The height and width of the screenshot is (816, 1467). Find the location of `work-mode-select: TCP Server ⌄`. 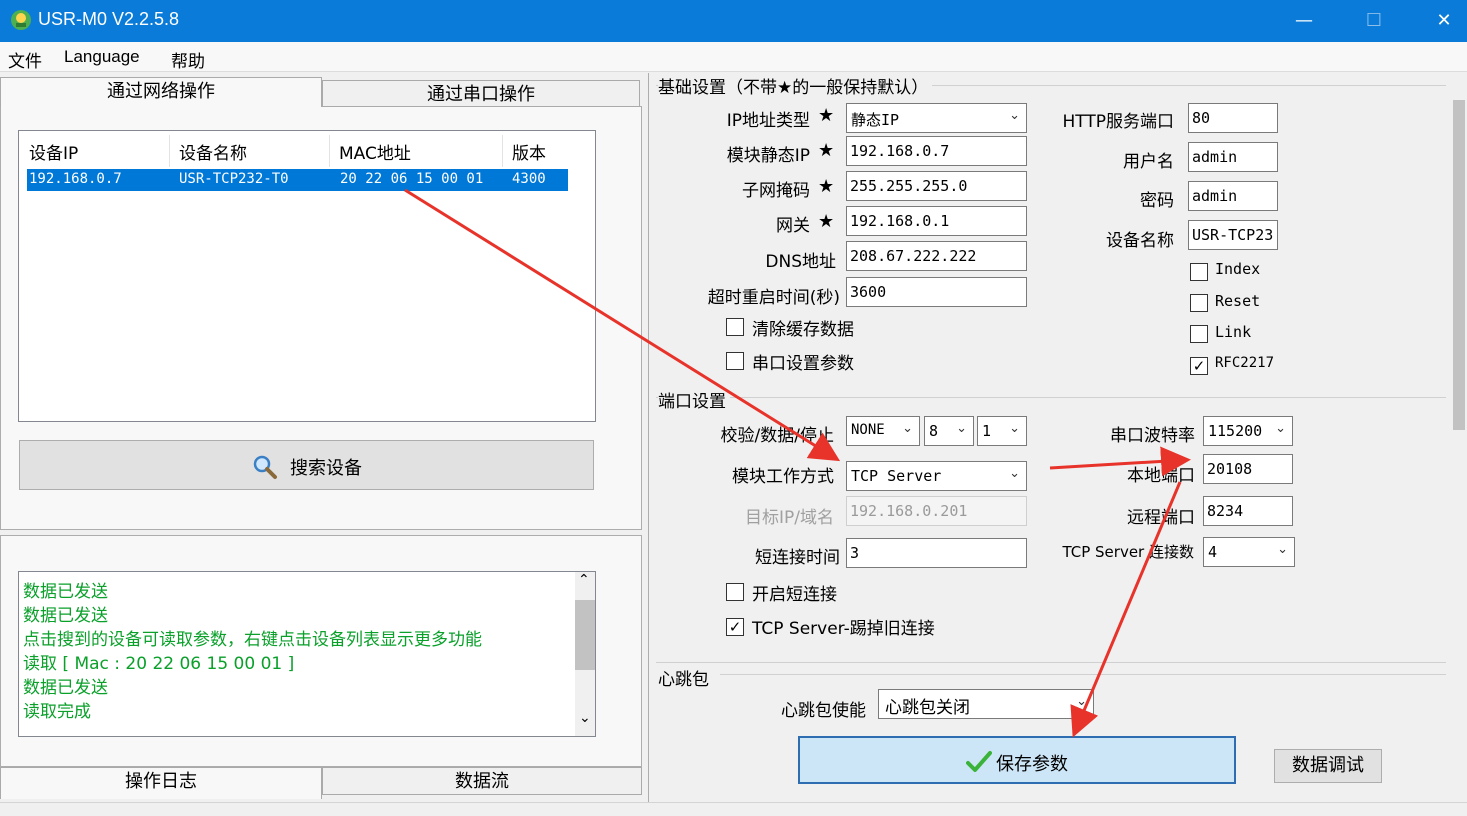

work-mode-select: TCP Server ⌄ is located at coordinates (936, 476).